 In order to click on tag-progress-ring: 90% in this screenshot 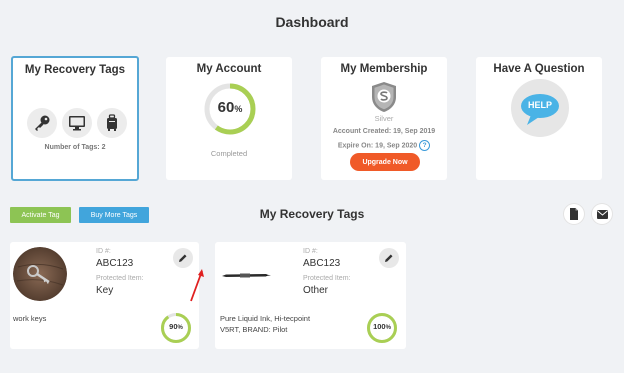, I will do `click(176, 328)`.